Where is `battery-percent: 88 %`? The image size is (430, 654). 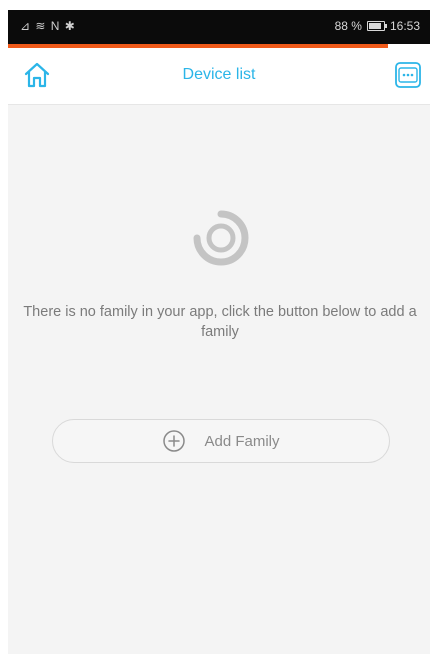 battery-percent: 88 % is located at coordinates (348, 26).